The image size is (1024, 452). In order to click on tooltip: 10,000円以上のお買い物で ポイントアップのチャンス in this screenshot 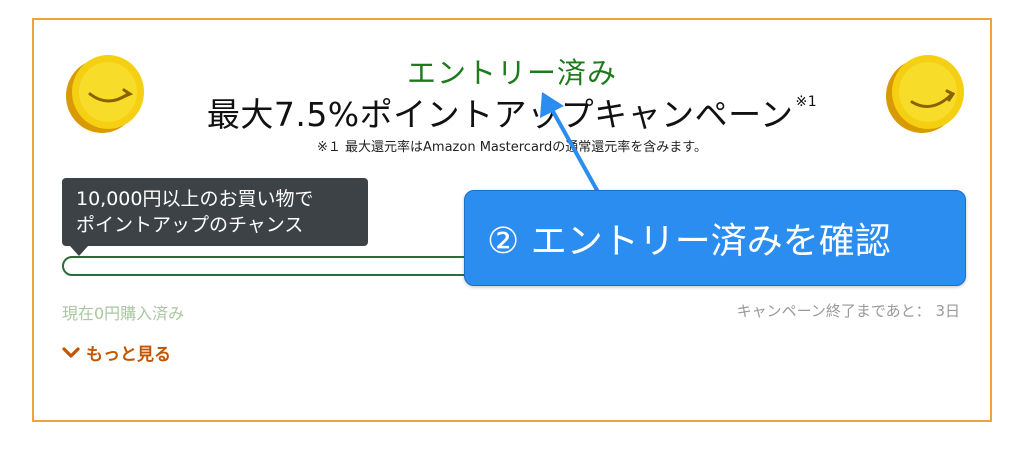, I will do `click(215, 217)`.